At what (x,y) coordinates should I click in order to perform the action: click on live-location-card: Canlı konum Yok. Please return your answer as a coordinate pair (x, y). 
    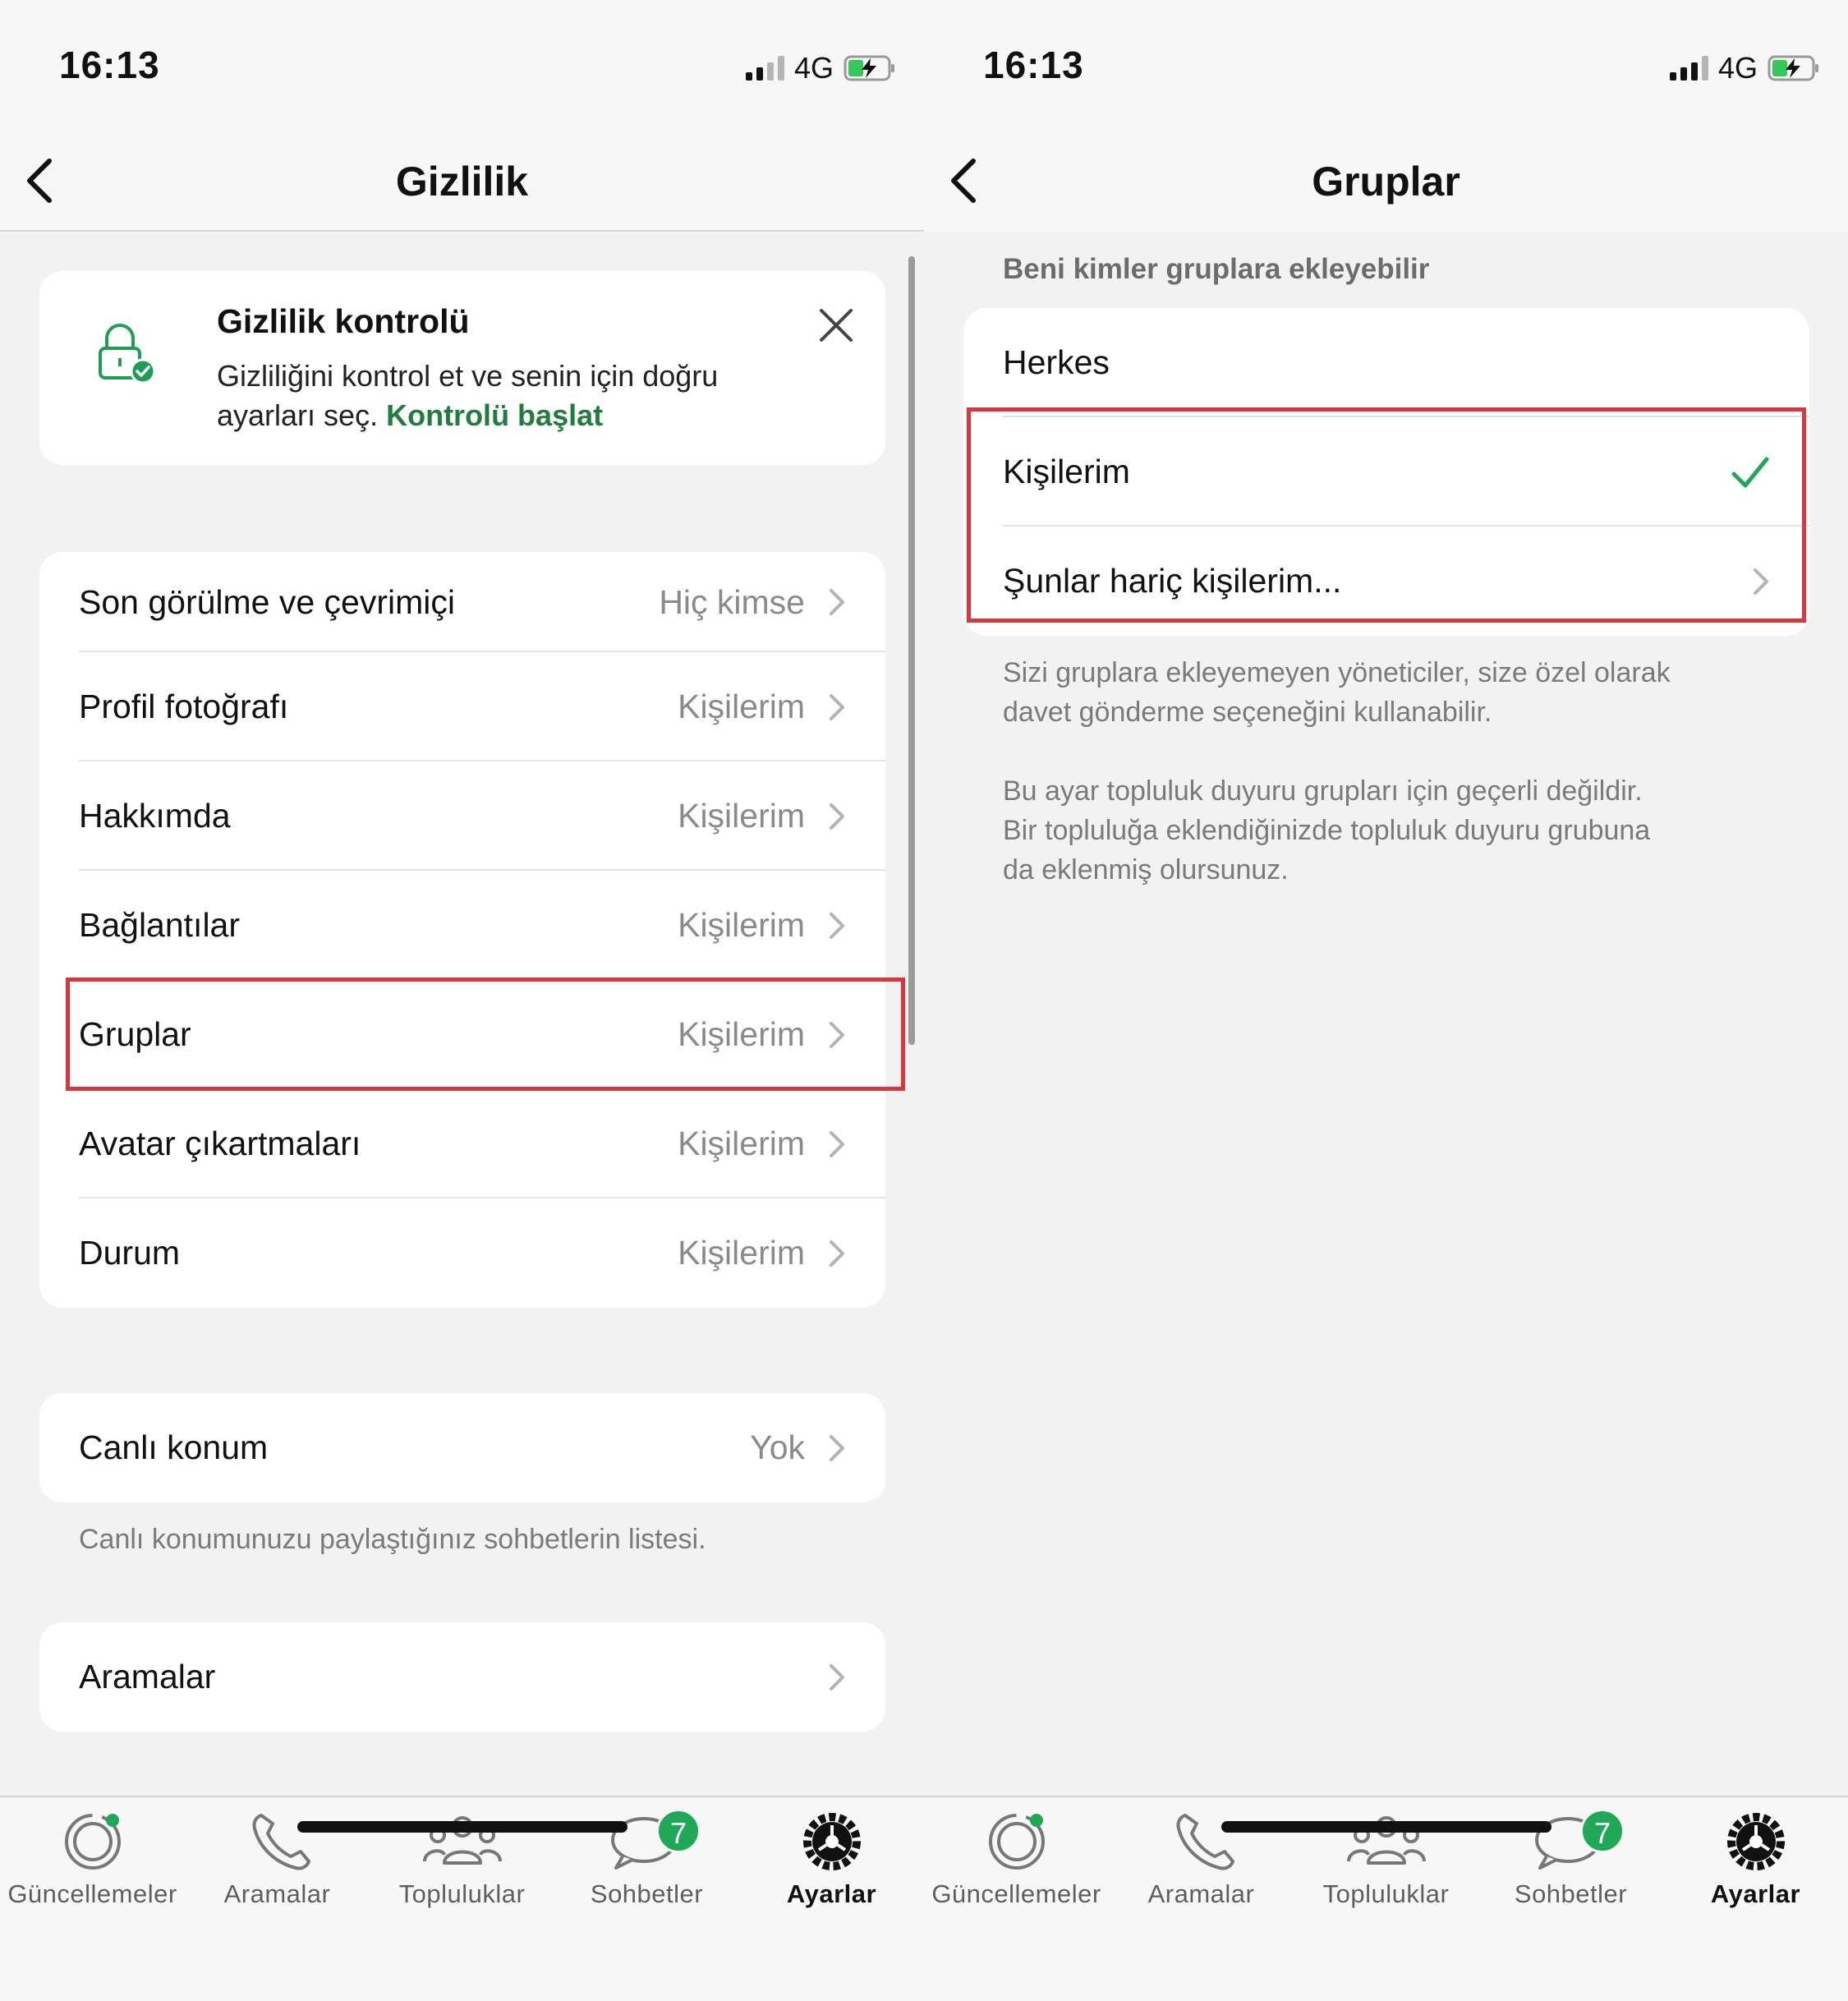
    Looking at the image, I should click on (462, 1448).